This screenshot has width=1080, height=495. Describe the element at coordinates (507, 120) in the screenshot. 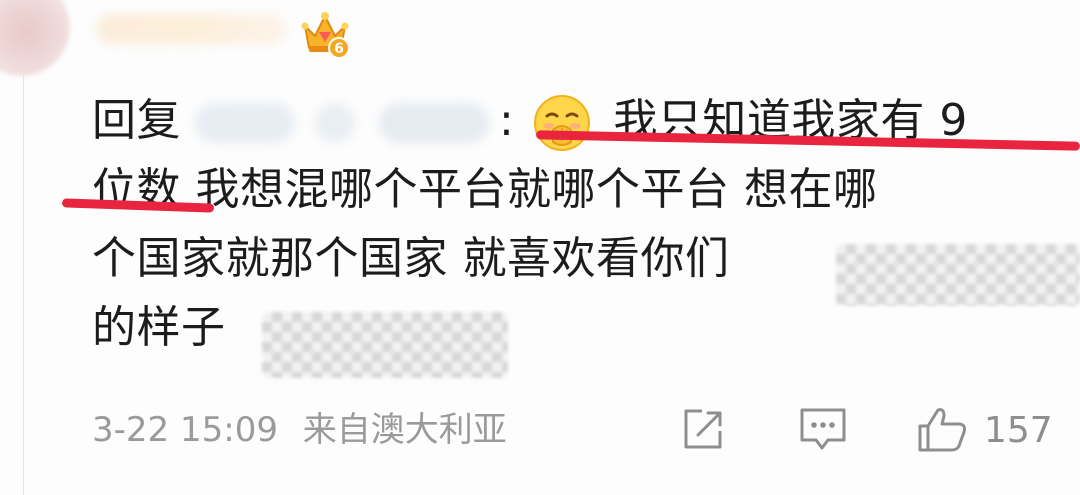

I see `reply-colon: :` at that location.